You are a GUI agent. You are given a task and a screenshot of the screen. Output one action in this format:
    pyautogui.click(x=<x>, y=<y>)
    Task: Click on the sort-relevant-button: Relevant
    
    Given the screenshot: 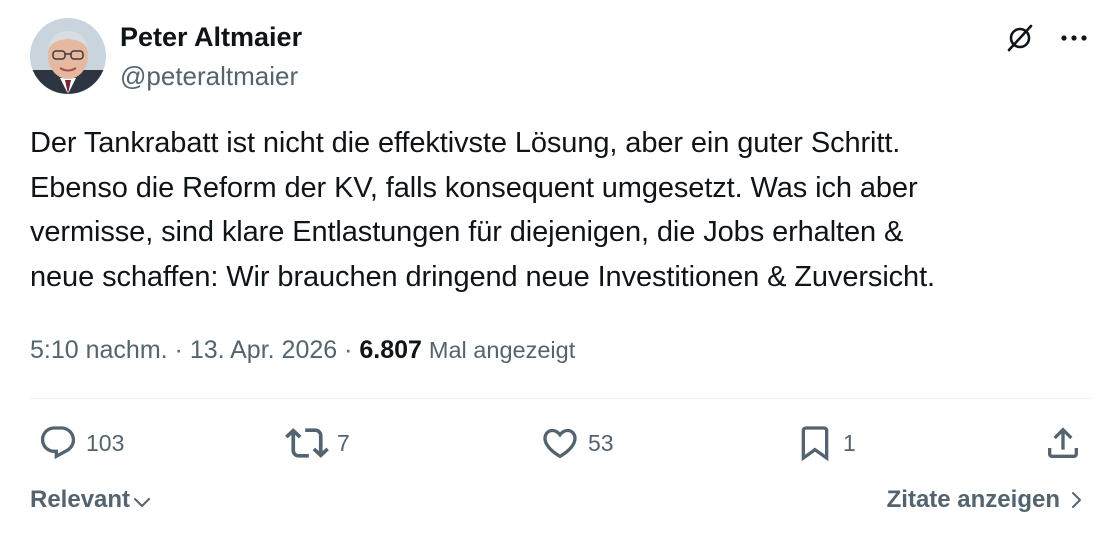 What is the action you would take?
    pyautogui.click(x=91, y=500)
    